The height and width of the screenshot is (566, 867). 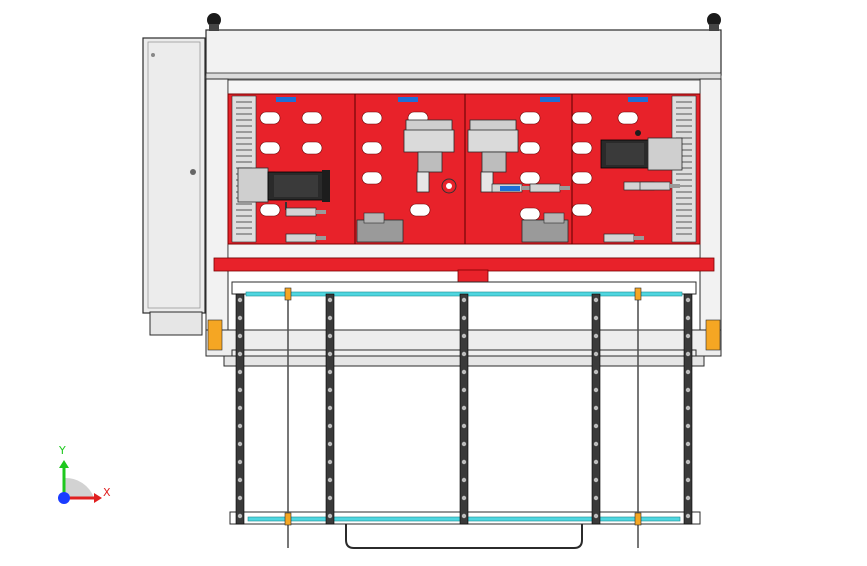 I want to click on x-axis-arrowhead, so click(x=98, y=498).